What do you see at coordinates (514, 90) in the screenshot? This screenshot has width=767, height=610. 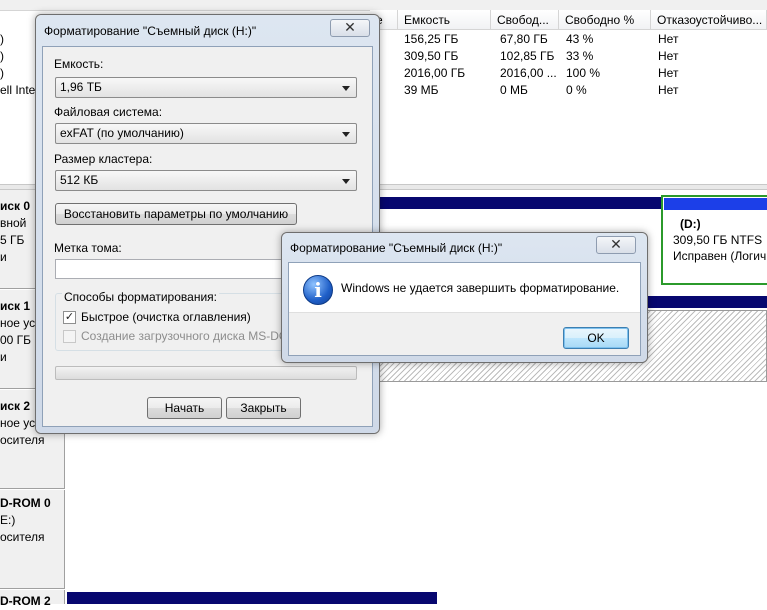 I see `volume-free: 0 МБ` at bounding box center [514, 90].